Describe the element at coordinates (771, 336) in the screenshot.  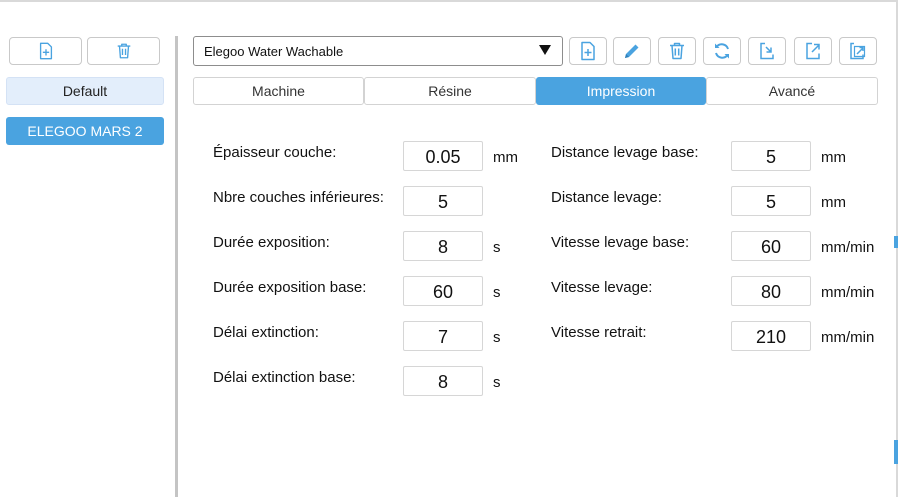
I see `retract-speed-input: 210` at that location.